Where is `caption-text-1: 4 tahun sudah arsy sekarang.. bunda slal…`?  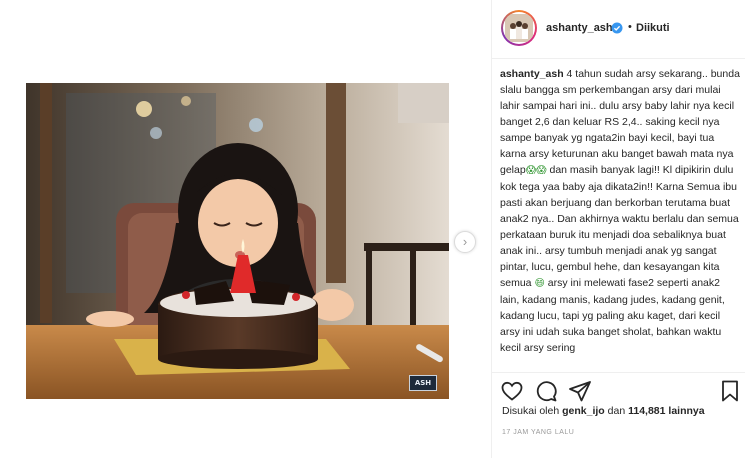
caption-text-1: 4 tahun sudah arsy sekarang.. bunda slal… is located at coordinates (620, 122).